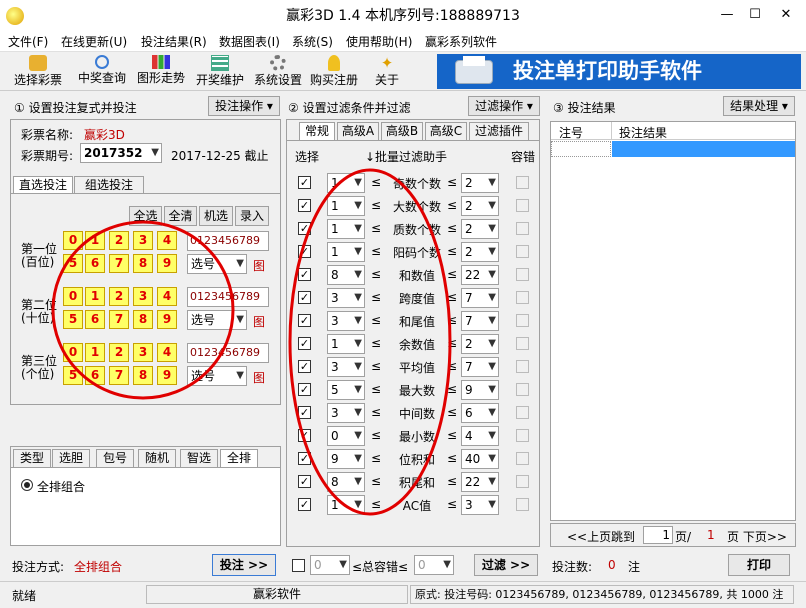 This screenshot has width=806, height=608. I want to click on annotation-ellipse-filters, so click(370, 342).